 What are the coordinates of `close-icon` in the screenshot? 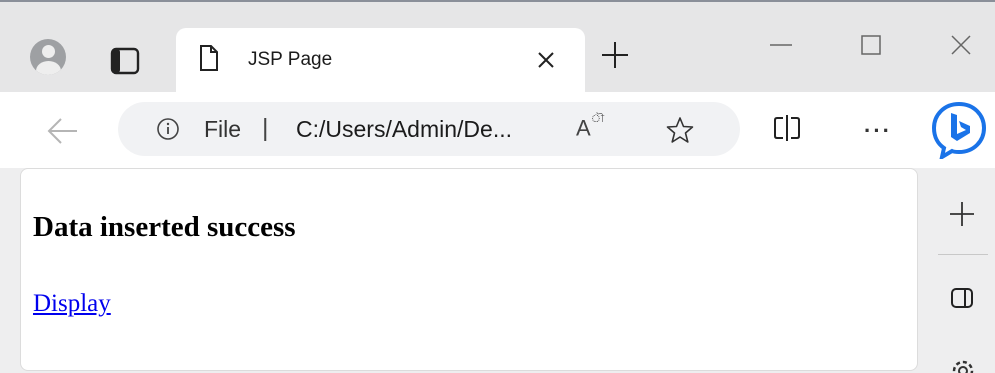 It's located at (546, 60).